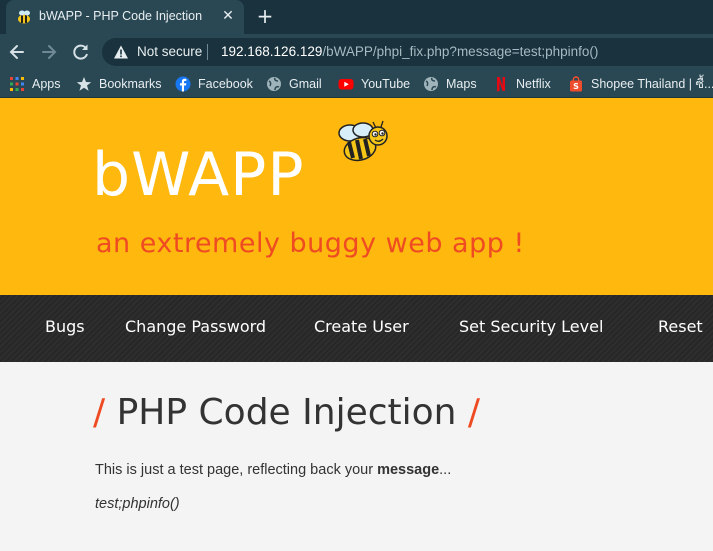 The image size is (713, 551). I want to click on reflected-message: test;phpinfo(), so click(137, 504).